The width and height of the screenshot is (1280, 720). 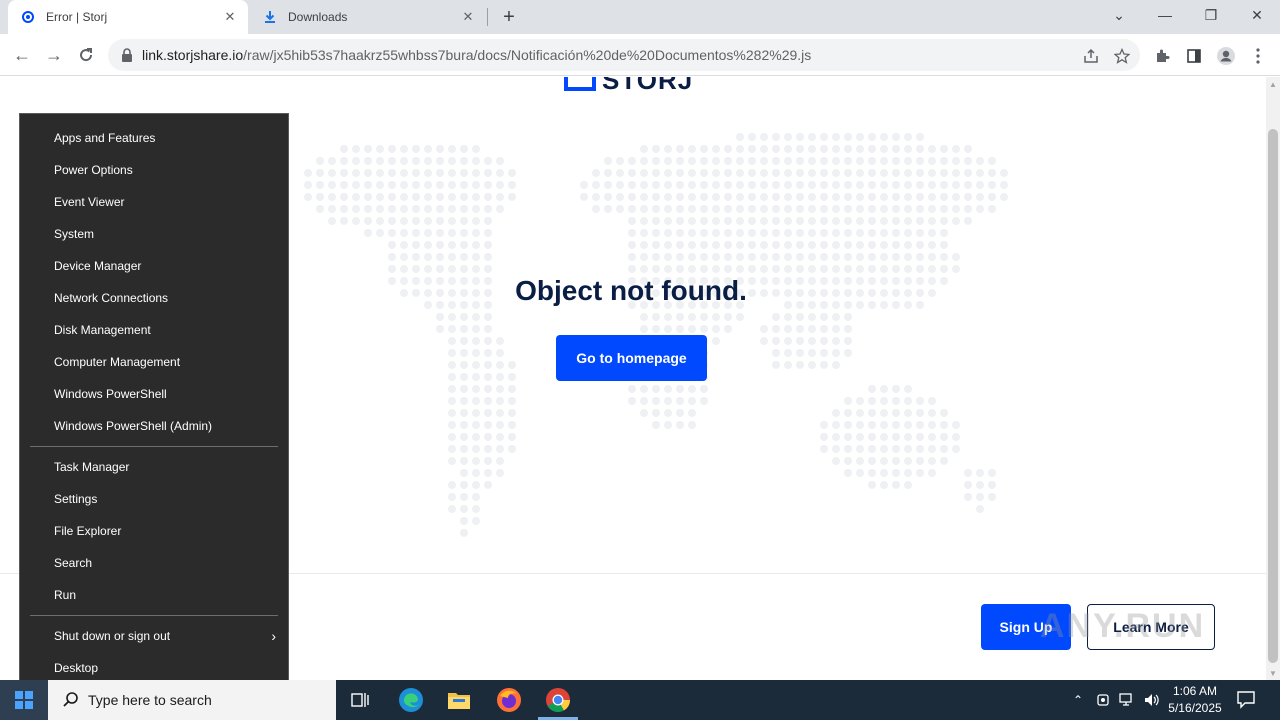 What do you see at coordinates (193, 55) in the screenshot?
I see `url-host: link.storjshare.io` at bounding box center [193, 55].